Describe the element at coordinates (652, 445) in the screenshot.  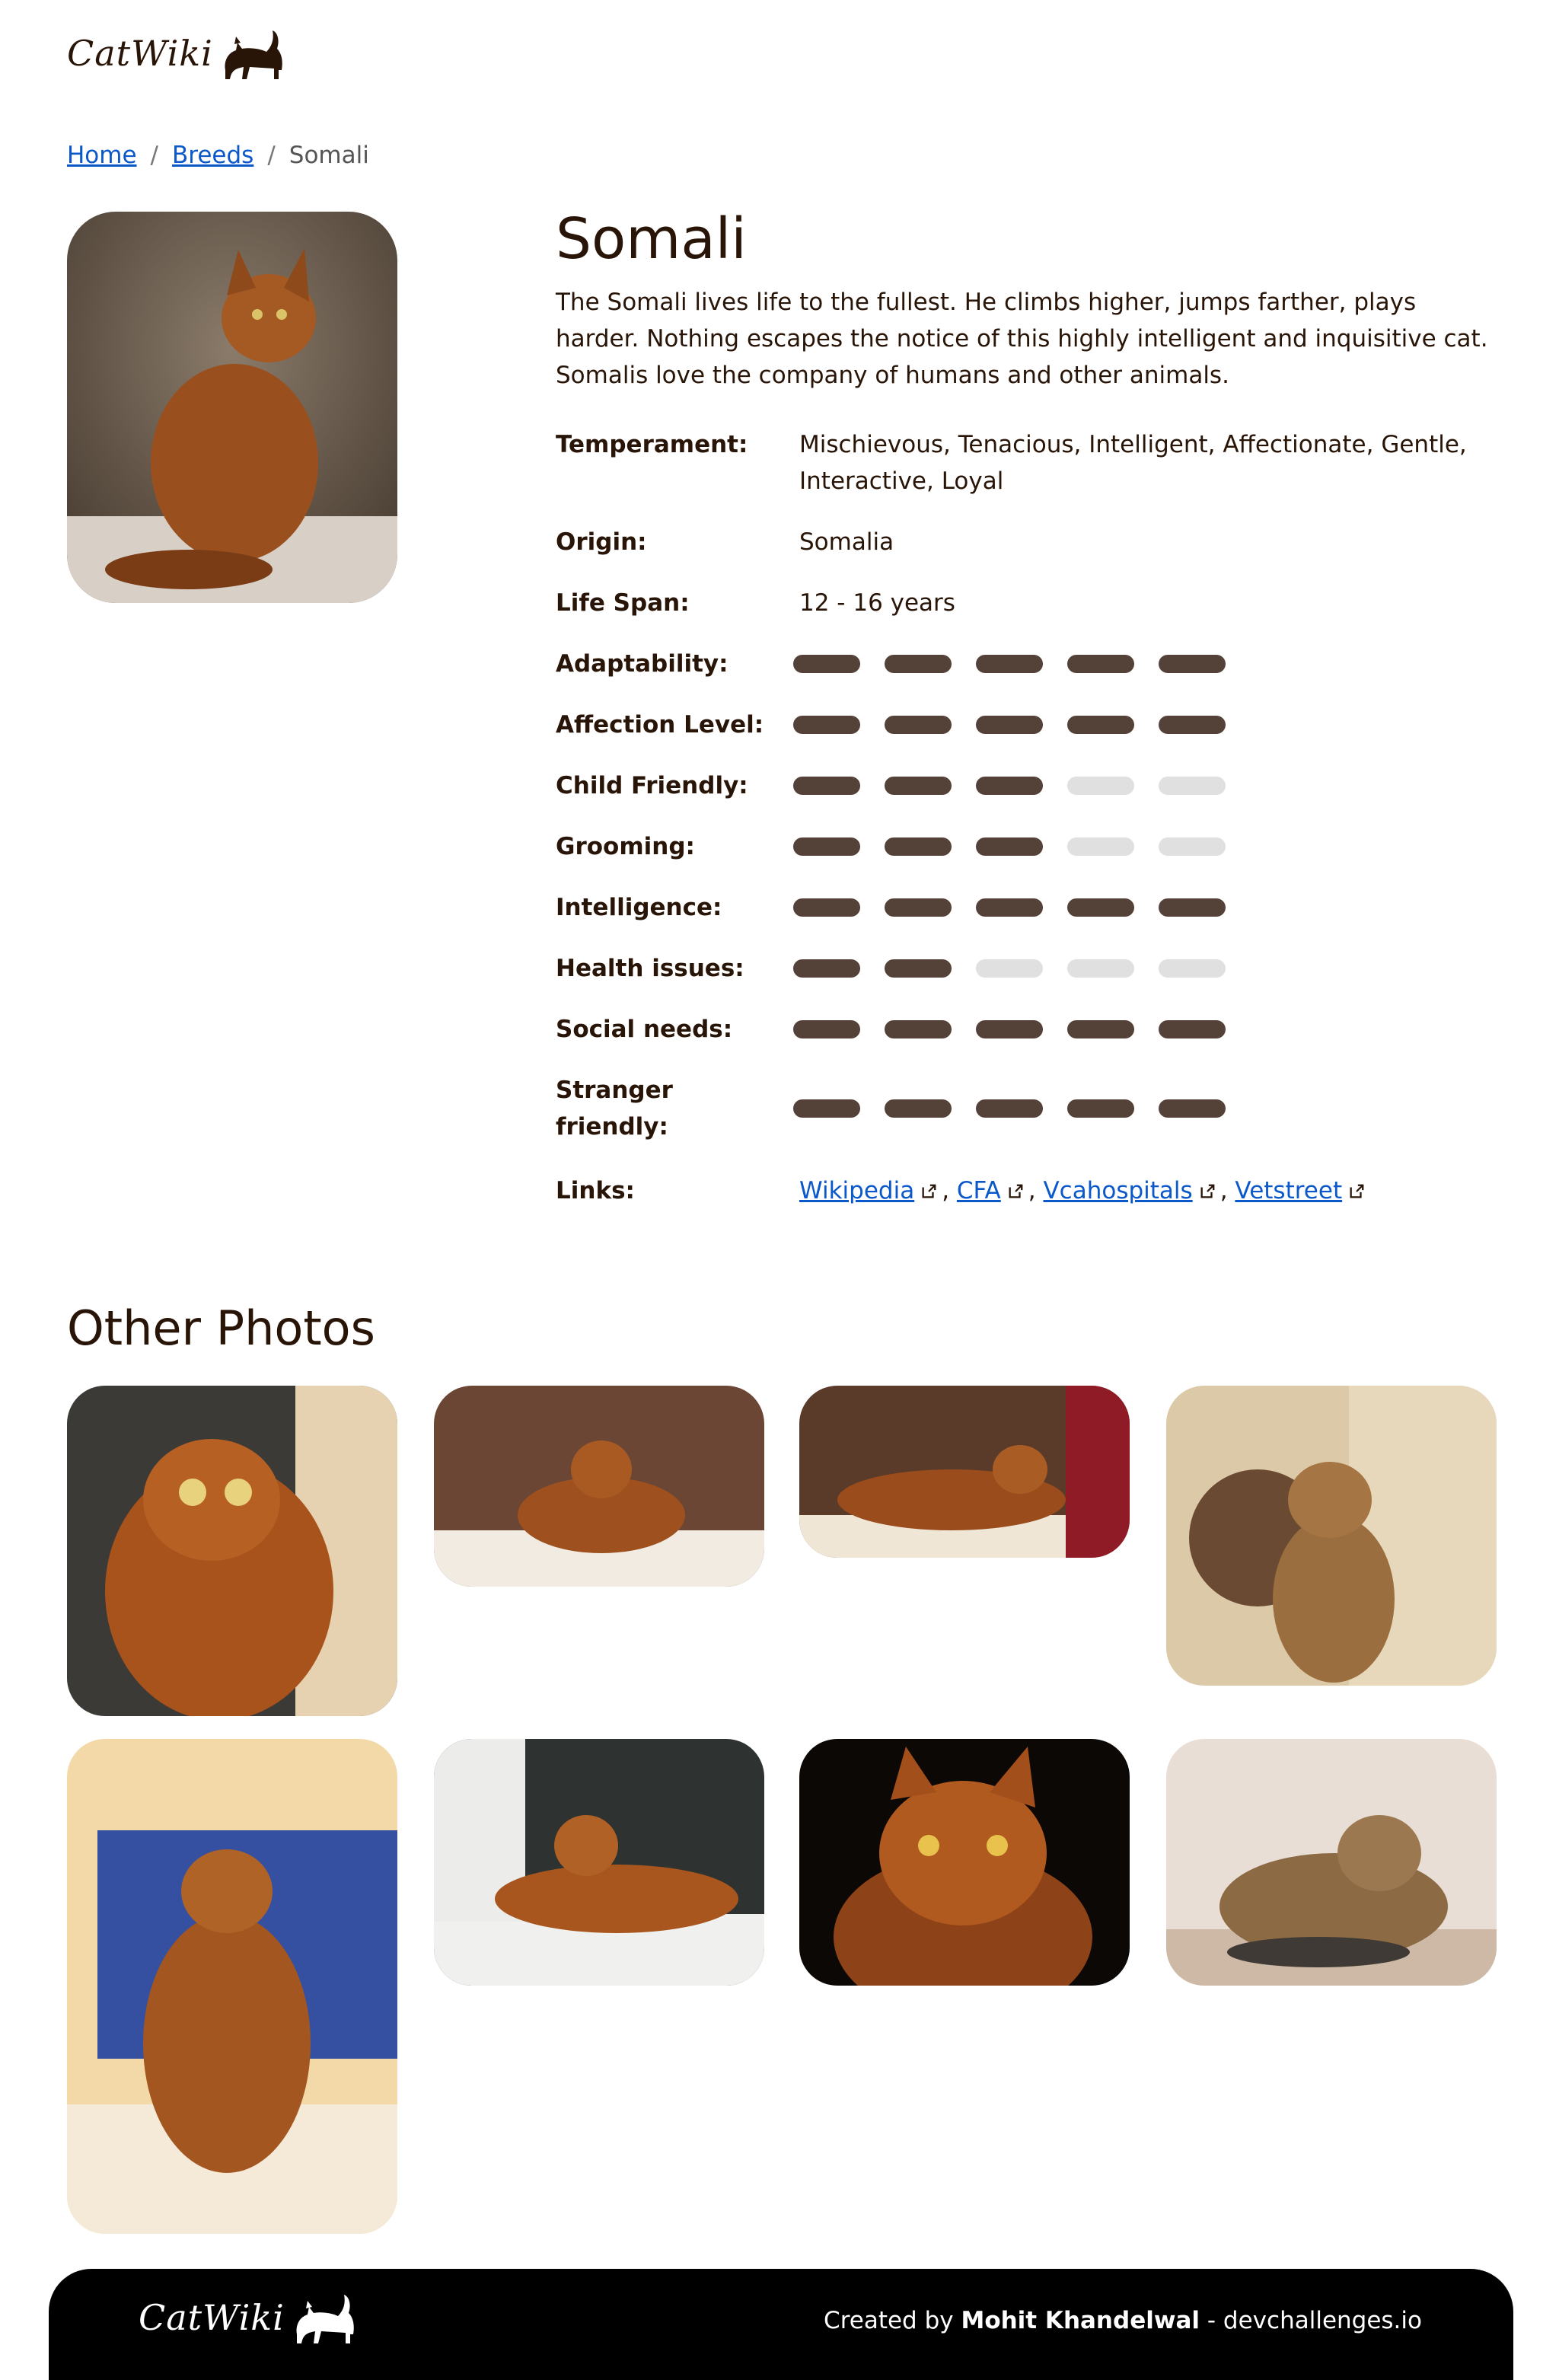
I see `temperament-label: Temperament:` at that location.